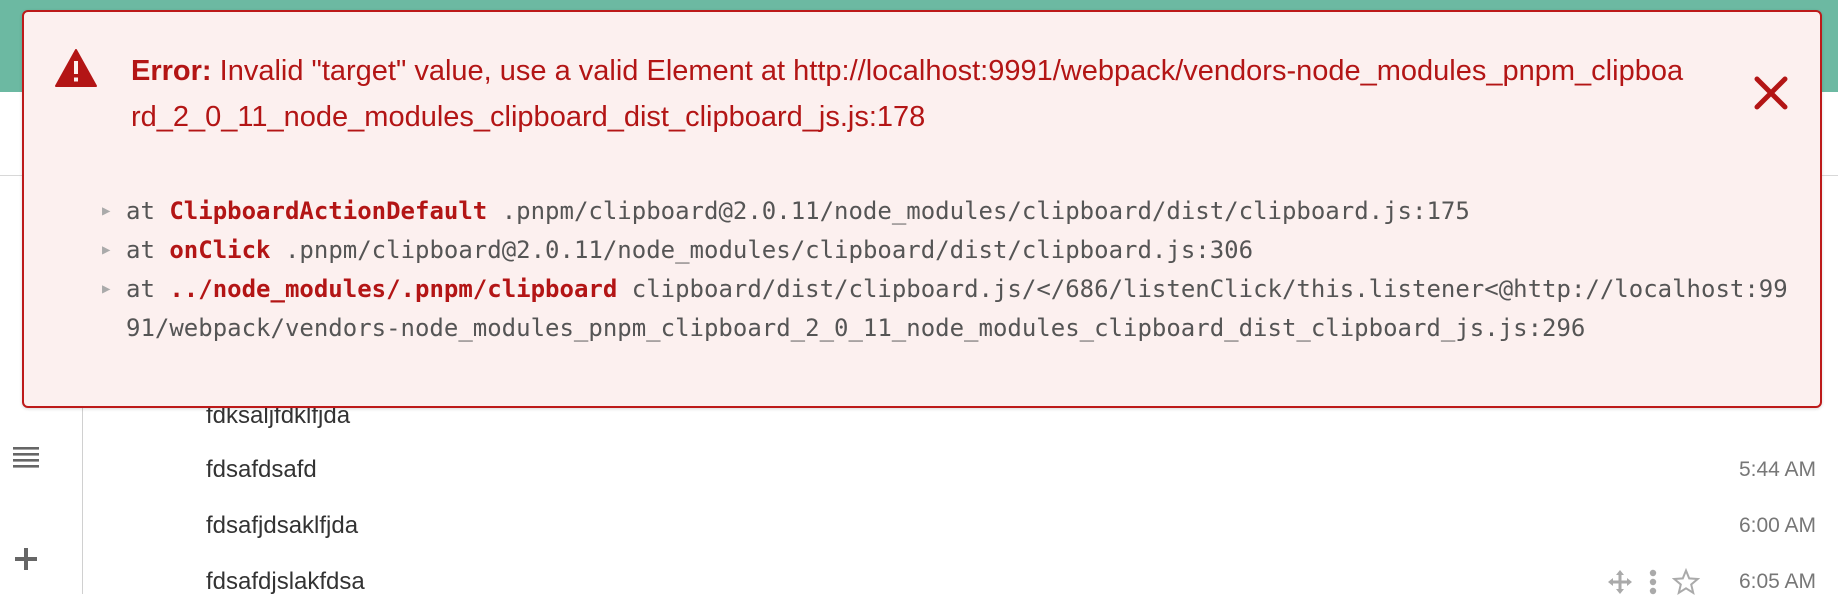 This screenshot has height=602, width=1838. What do you see at coordinates (1011, 526) in the screenshot?
I see `message-row: fdsafjdsaklfjda 6:00 AM` at bounding box center [1011, 526].